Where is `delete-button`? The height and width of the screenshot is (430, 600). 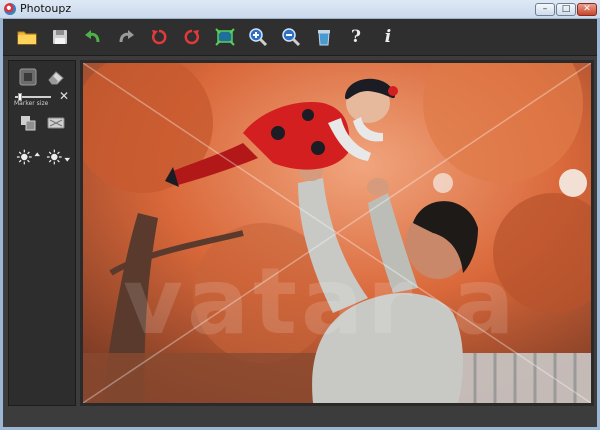 delete-button is located at coordinates (324, 37).